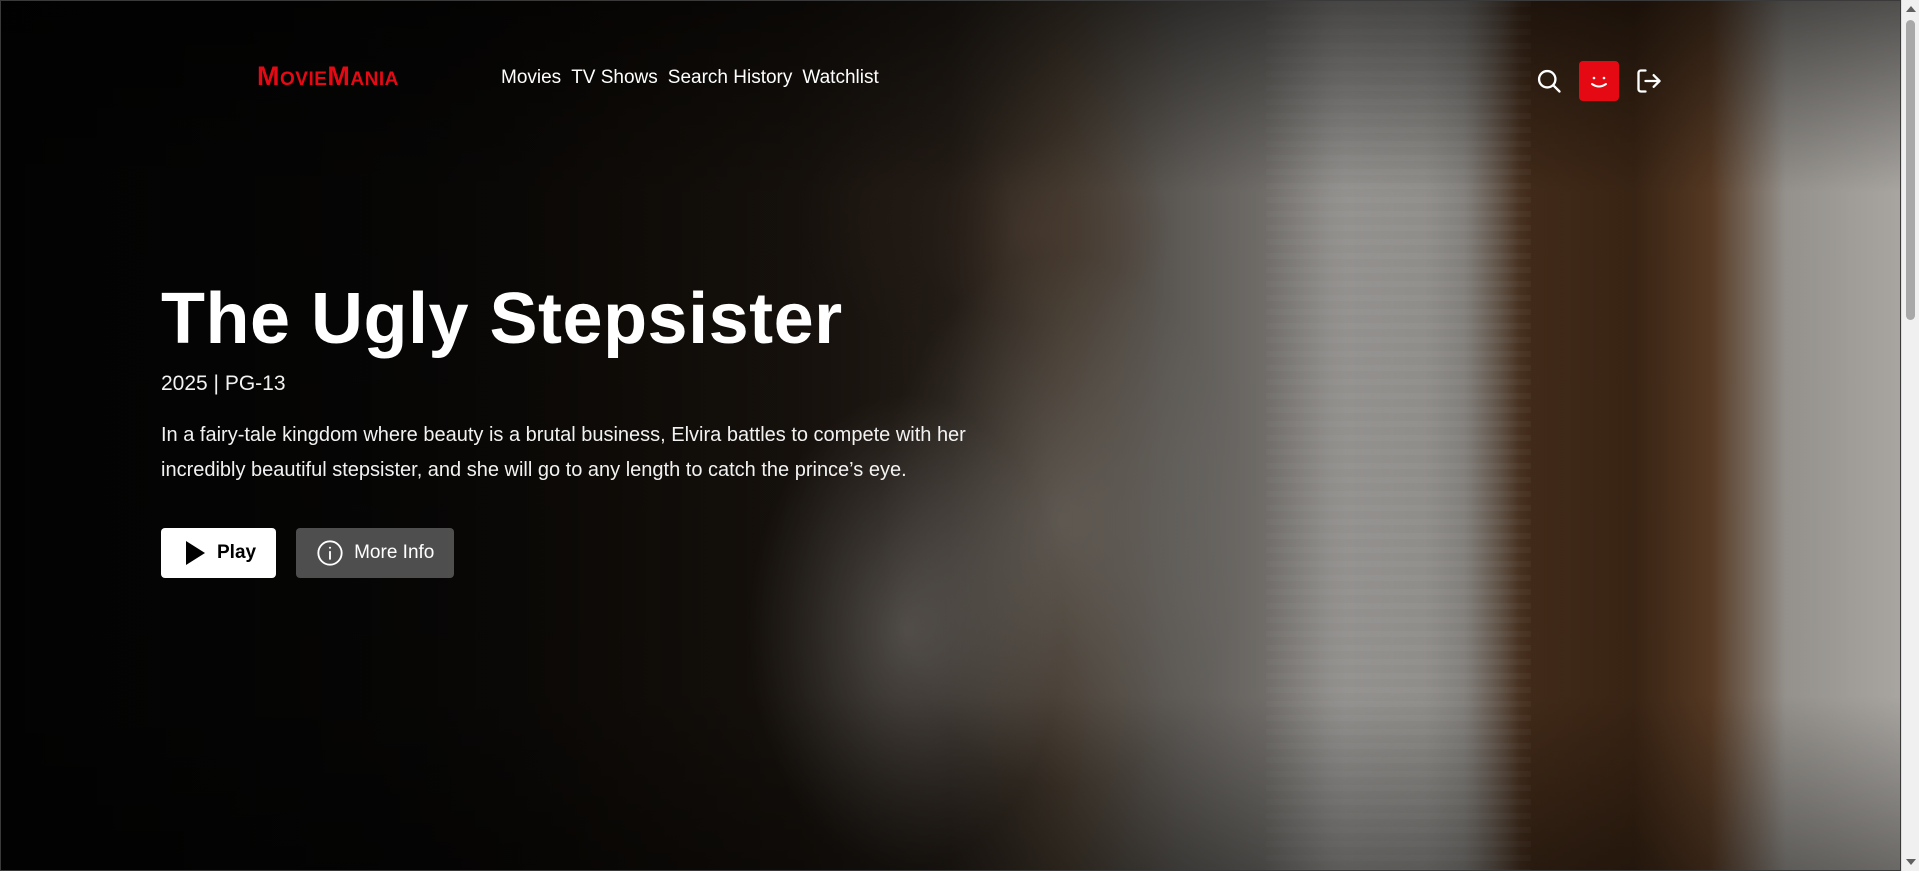 The height and width of the screenshot is (871, 1919). Describe the element at coordinates (195, 553) in the screenshot. I see `play-icon` at that location.